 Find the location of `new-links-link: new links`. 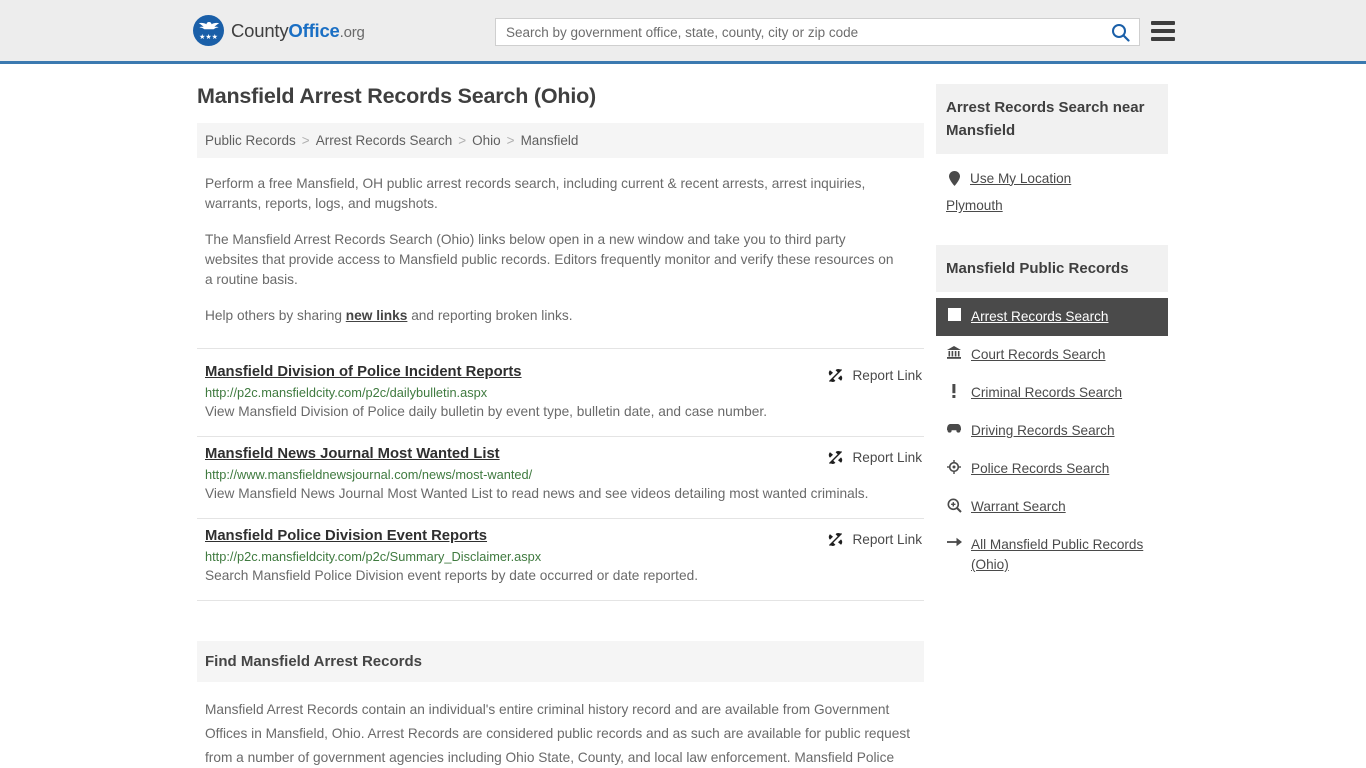

new-links-link: new links is located at coordinates (377, 315).